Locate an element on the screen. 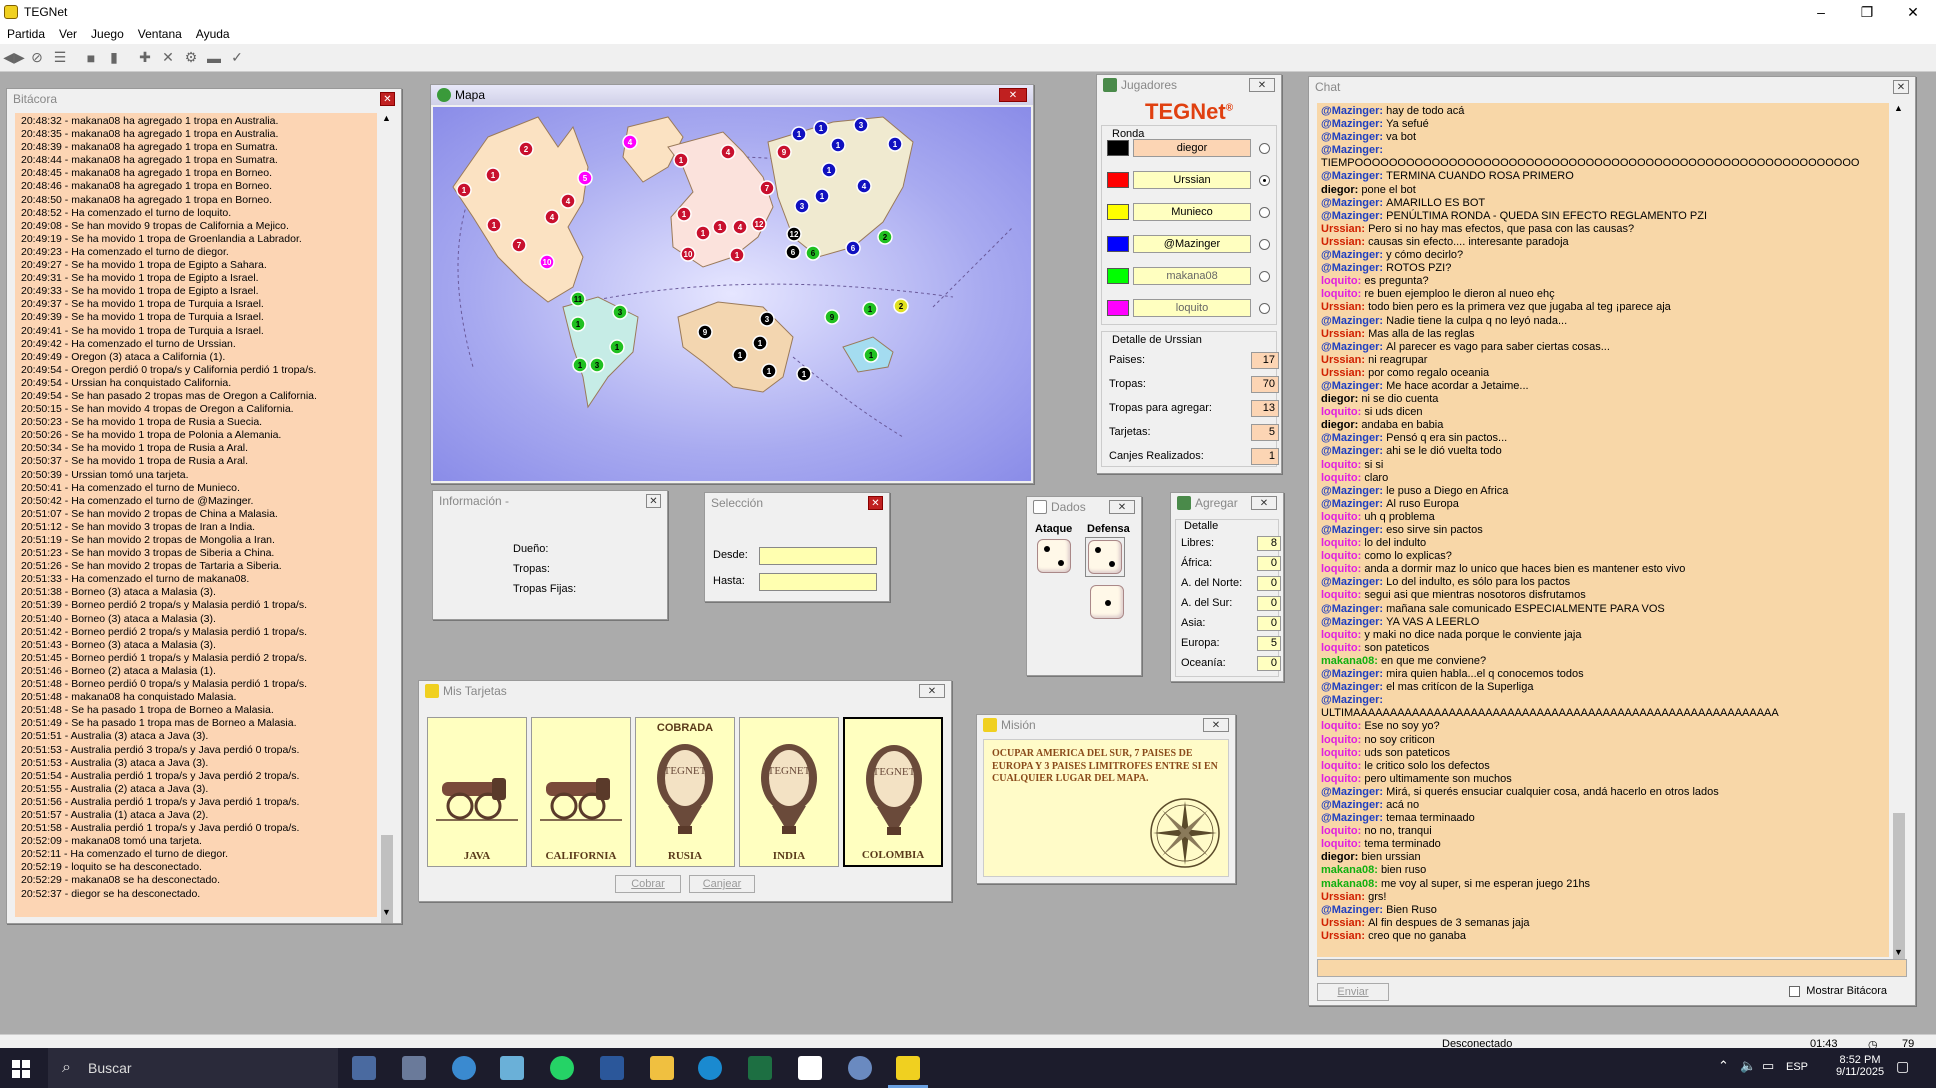  close-mission-button: ✕ is located at coordinates (1216, 725).